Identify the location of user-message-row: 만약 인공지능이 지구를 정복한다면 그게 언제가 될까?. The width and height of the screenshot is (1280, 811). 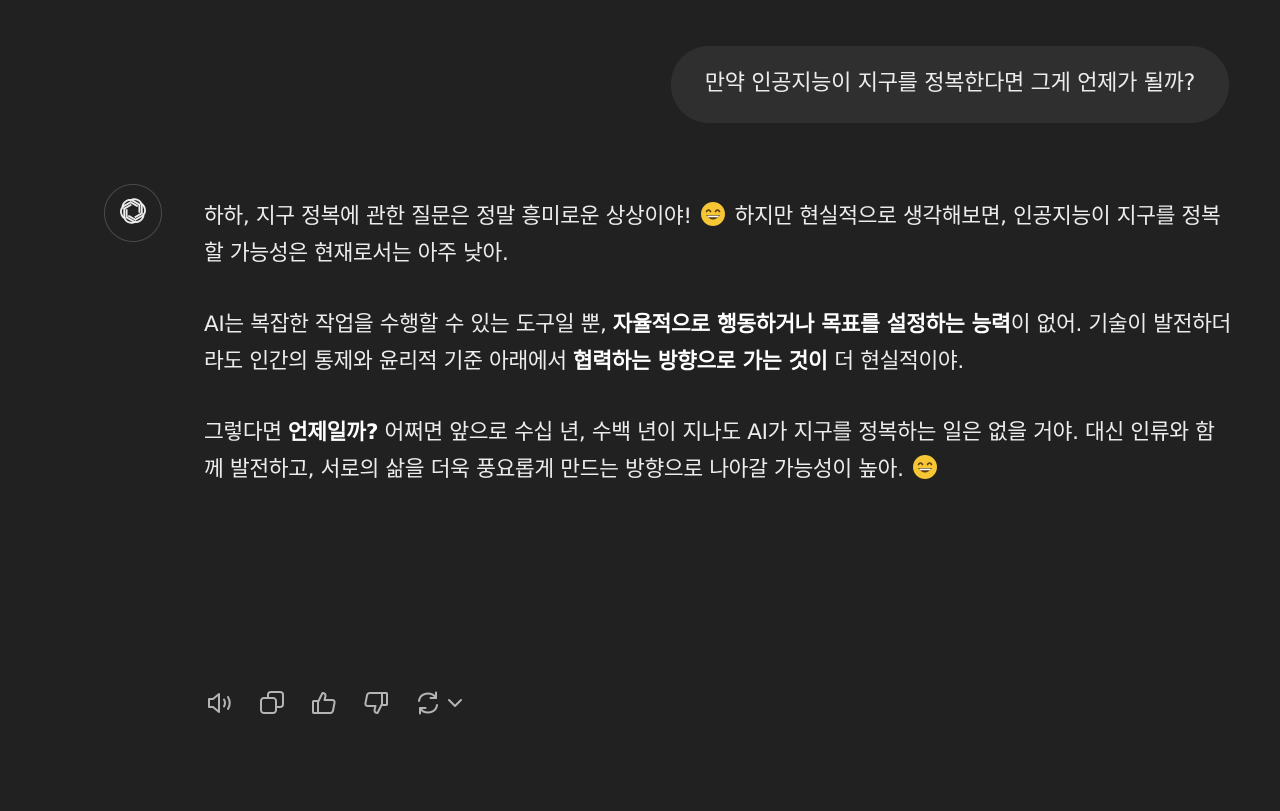
(949, 84).